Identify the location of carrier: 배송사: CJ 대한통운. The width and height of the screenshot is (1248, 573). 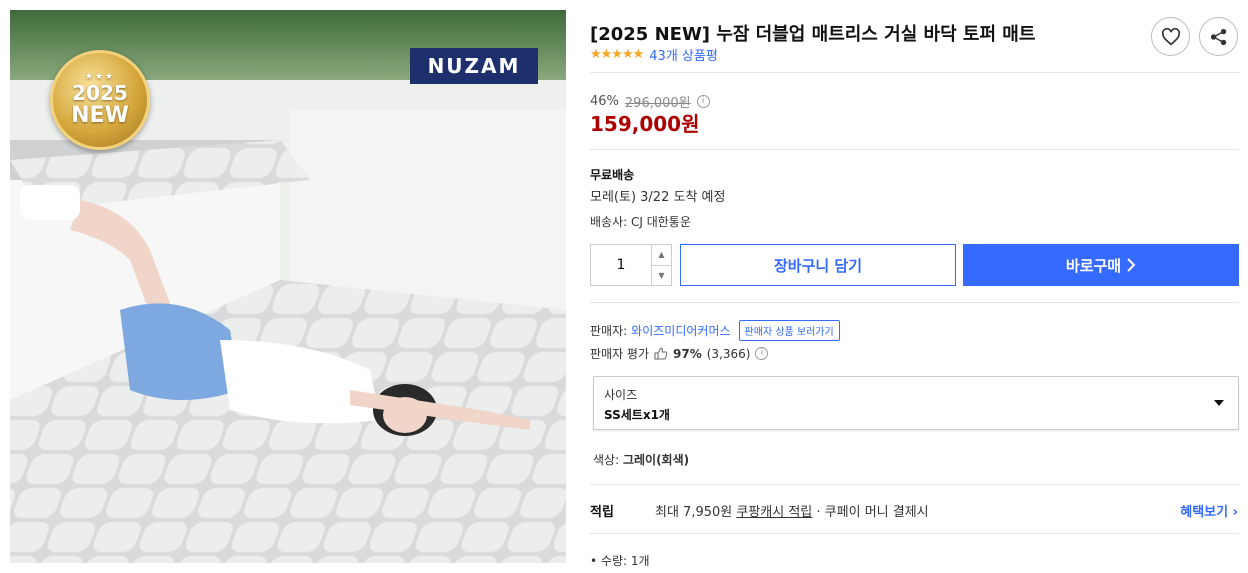
(640, 222).